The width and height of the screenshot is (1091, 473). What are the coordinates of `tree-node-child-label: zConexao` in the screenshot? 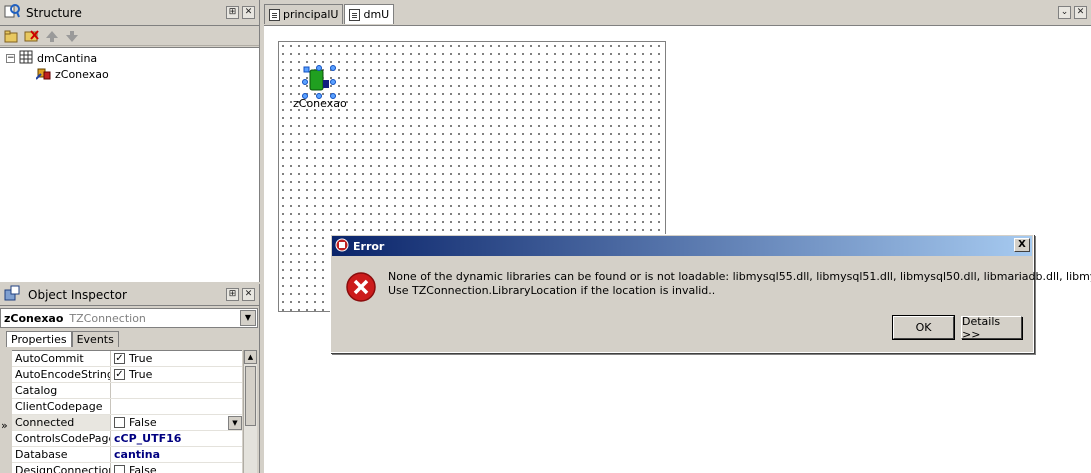 It's located at (82, 74).